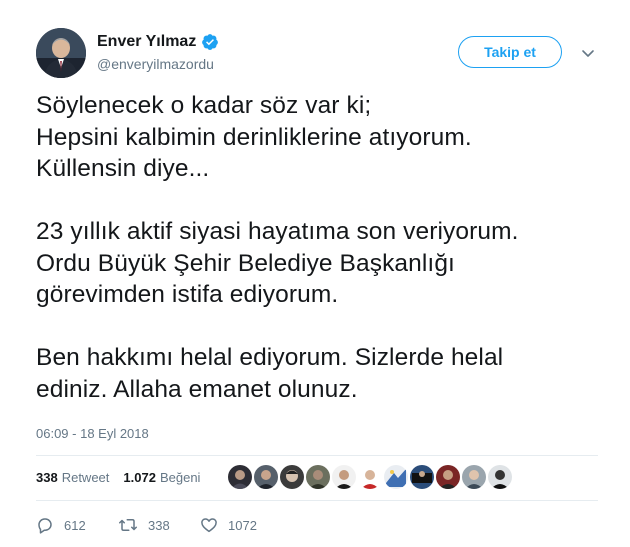 The width and height of the screenshot is (630, 547). What do you see at coordinates (180, 477) in the screenshot?
I see `like-stat-label: Beğeni` at bounding box center [180, 477].